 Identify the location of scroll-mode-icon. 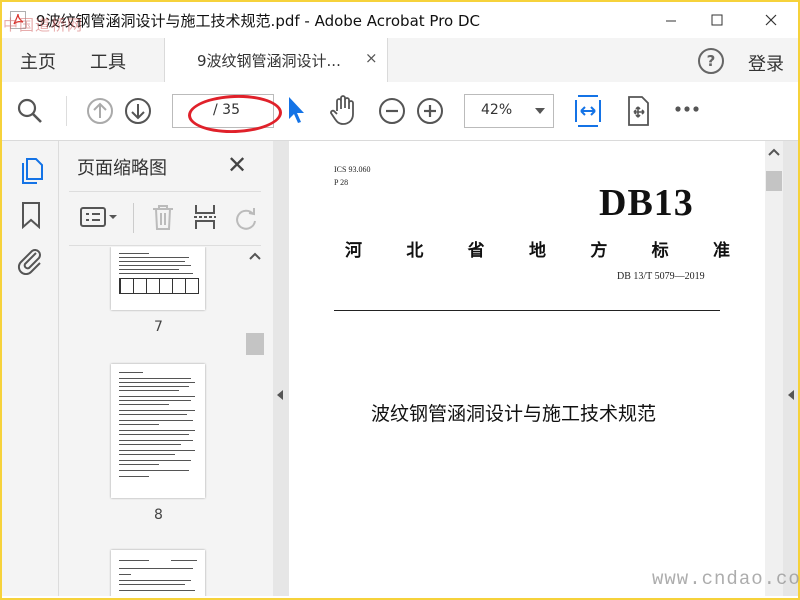
(638, 111).